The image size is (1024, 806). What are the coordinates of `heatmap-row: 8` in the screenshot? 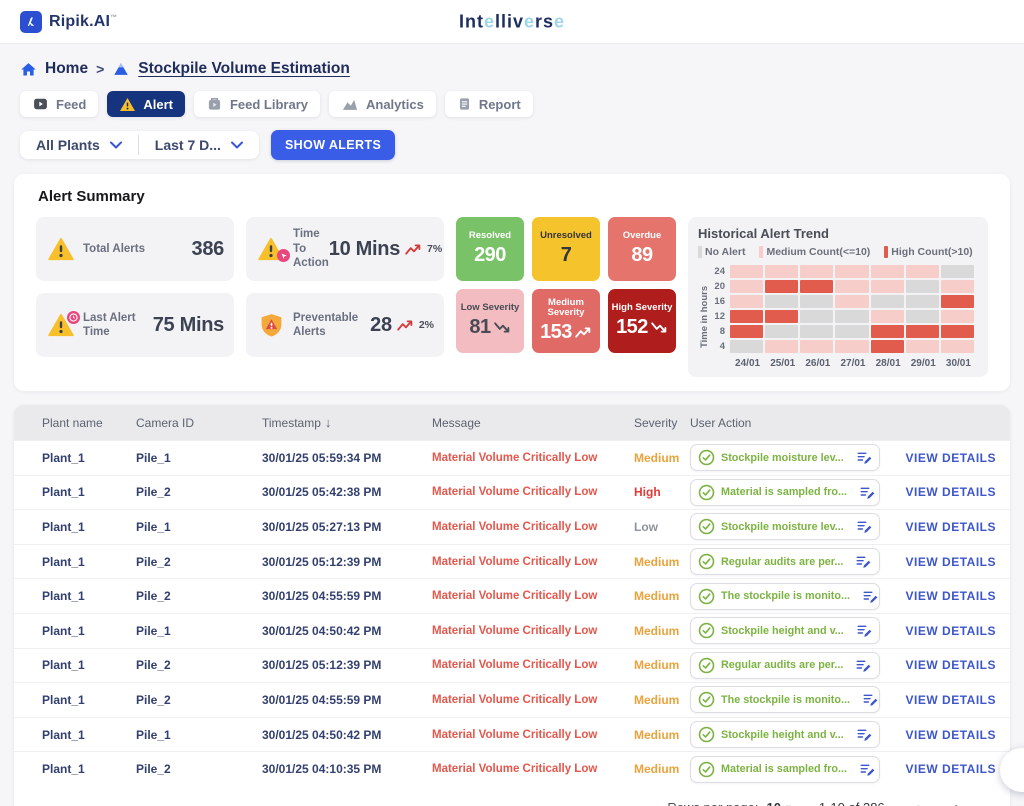 It's located at (844, 331).